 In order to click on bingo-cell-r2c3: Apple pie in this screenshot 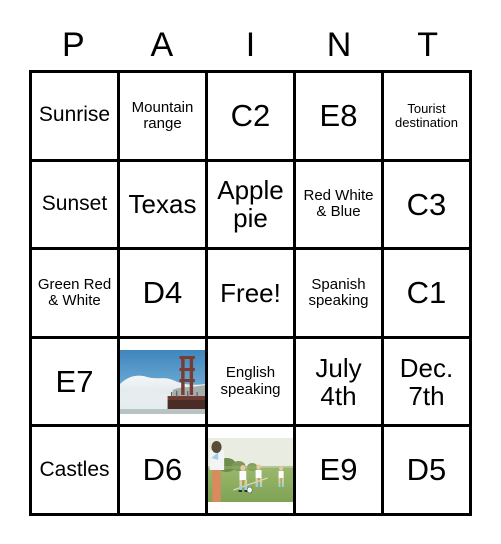, I will do `click(252, 206)`.